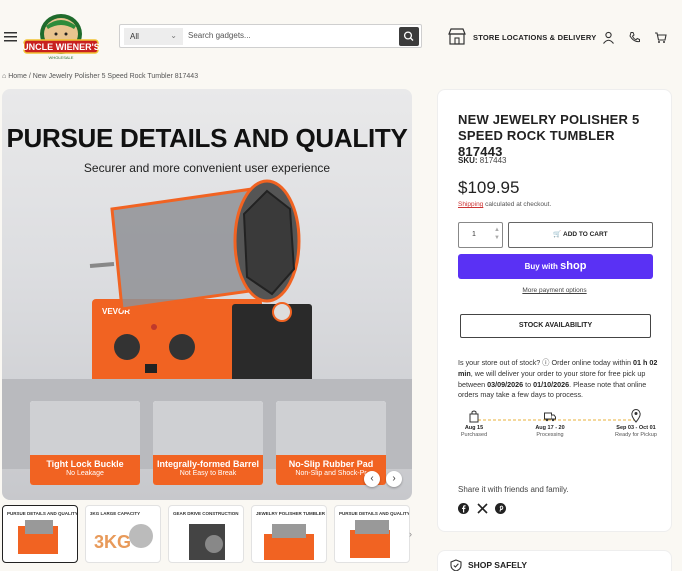 The image size is (682, 571). Describe the element at coordinates (480, 235) in the screenshot. I see `quantity-stepper: 1 ▲ ▼` at that location.